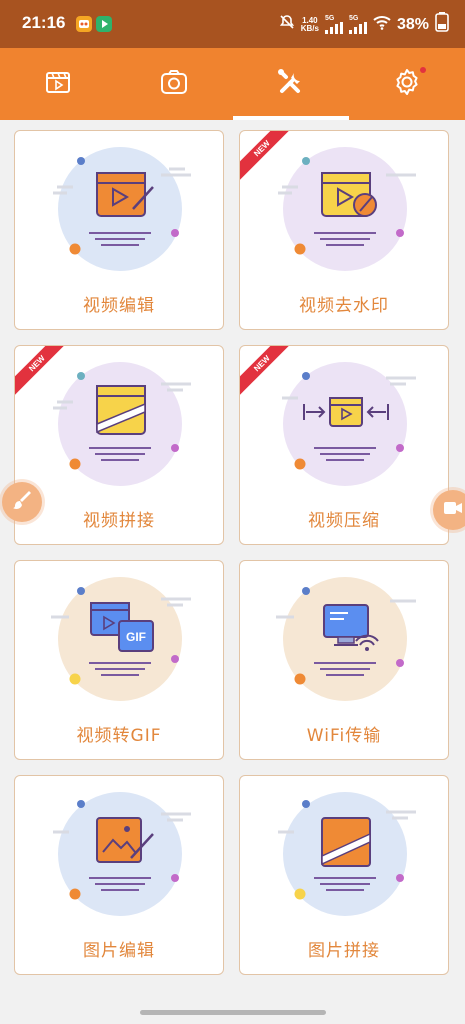 The width and height of the screenshot is (465, 1024). What do you see at coordinates (233, 1012) in the screenshot?
I see `home-indicator` at bounding box center [233, 1012].